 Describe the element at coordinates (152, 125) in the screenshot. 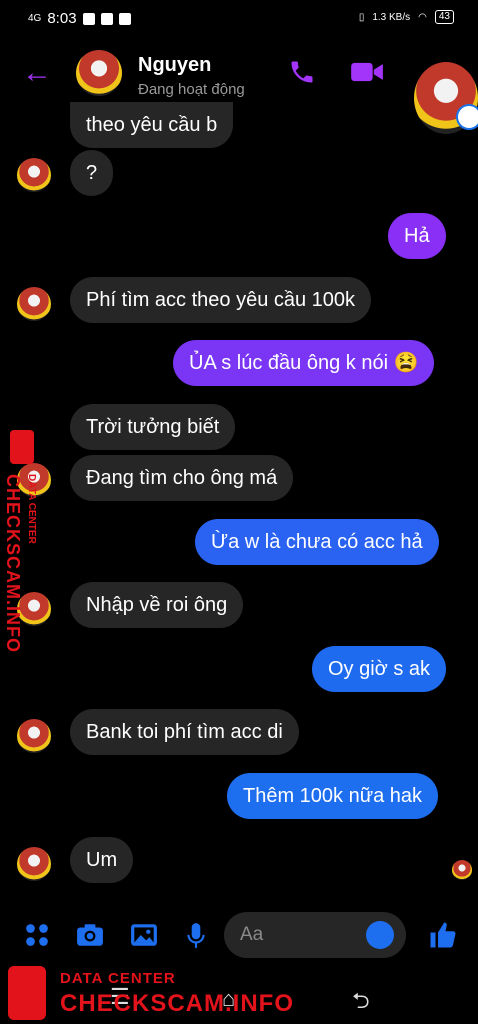

I see `message-bubble-incoming: theo yêu cầu b` at that location.